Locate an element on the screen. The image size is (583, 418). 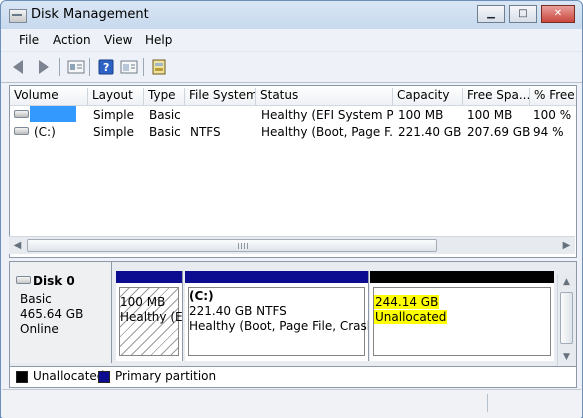
free-space-cell: 207.69 GB is located at coordinates (499, 132).